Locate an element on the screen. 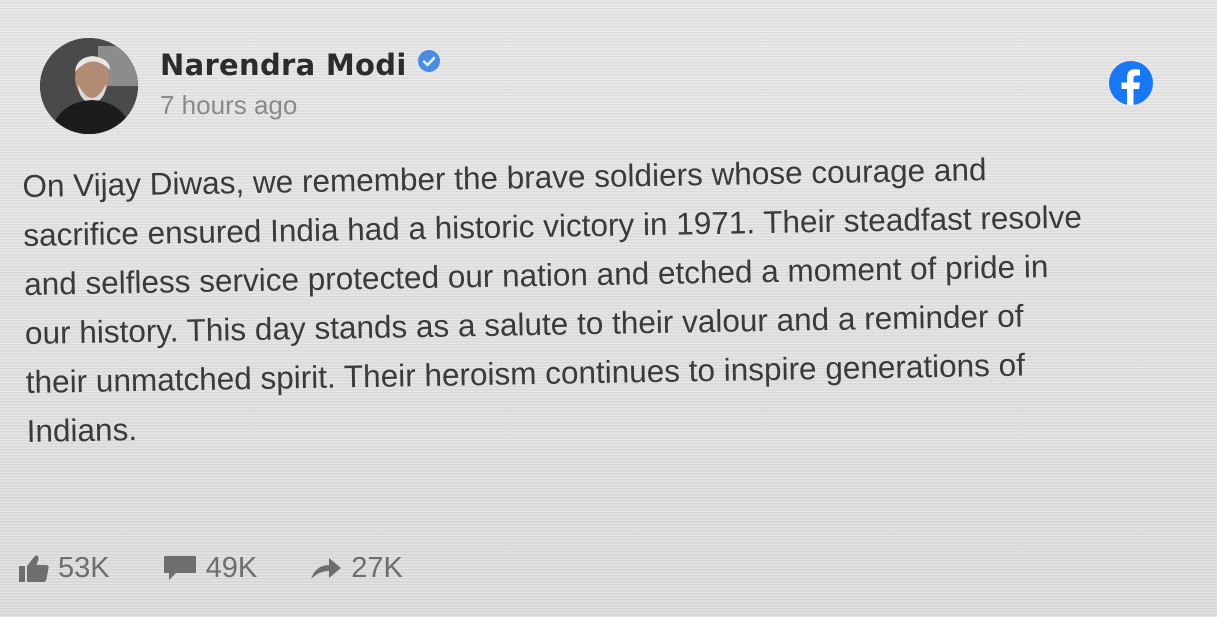 The height and width of the screenshot is (617, 1217). comment-button: 49K is located at coordinates (210, 568).